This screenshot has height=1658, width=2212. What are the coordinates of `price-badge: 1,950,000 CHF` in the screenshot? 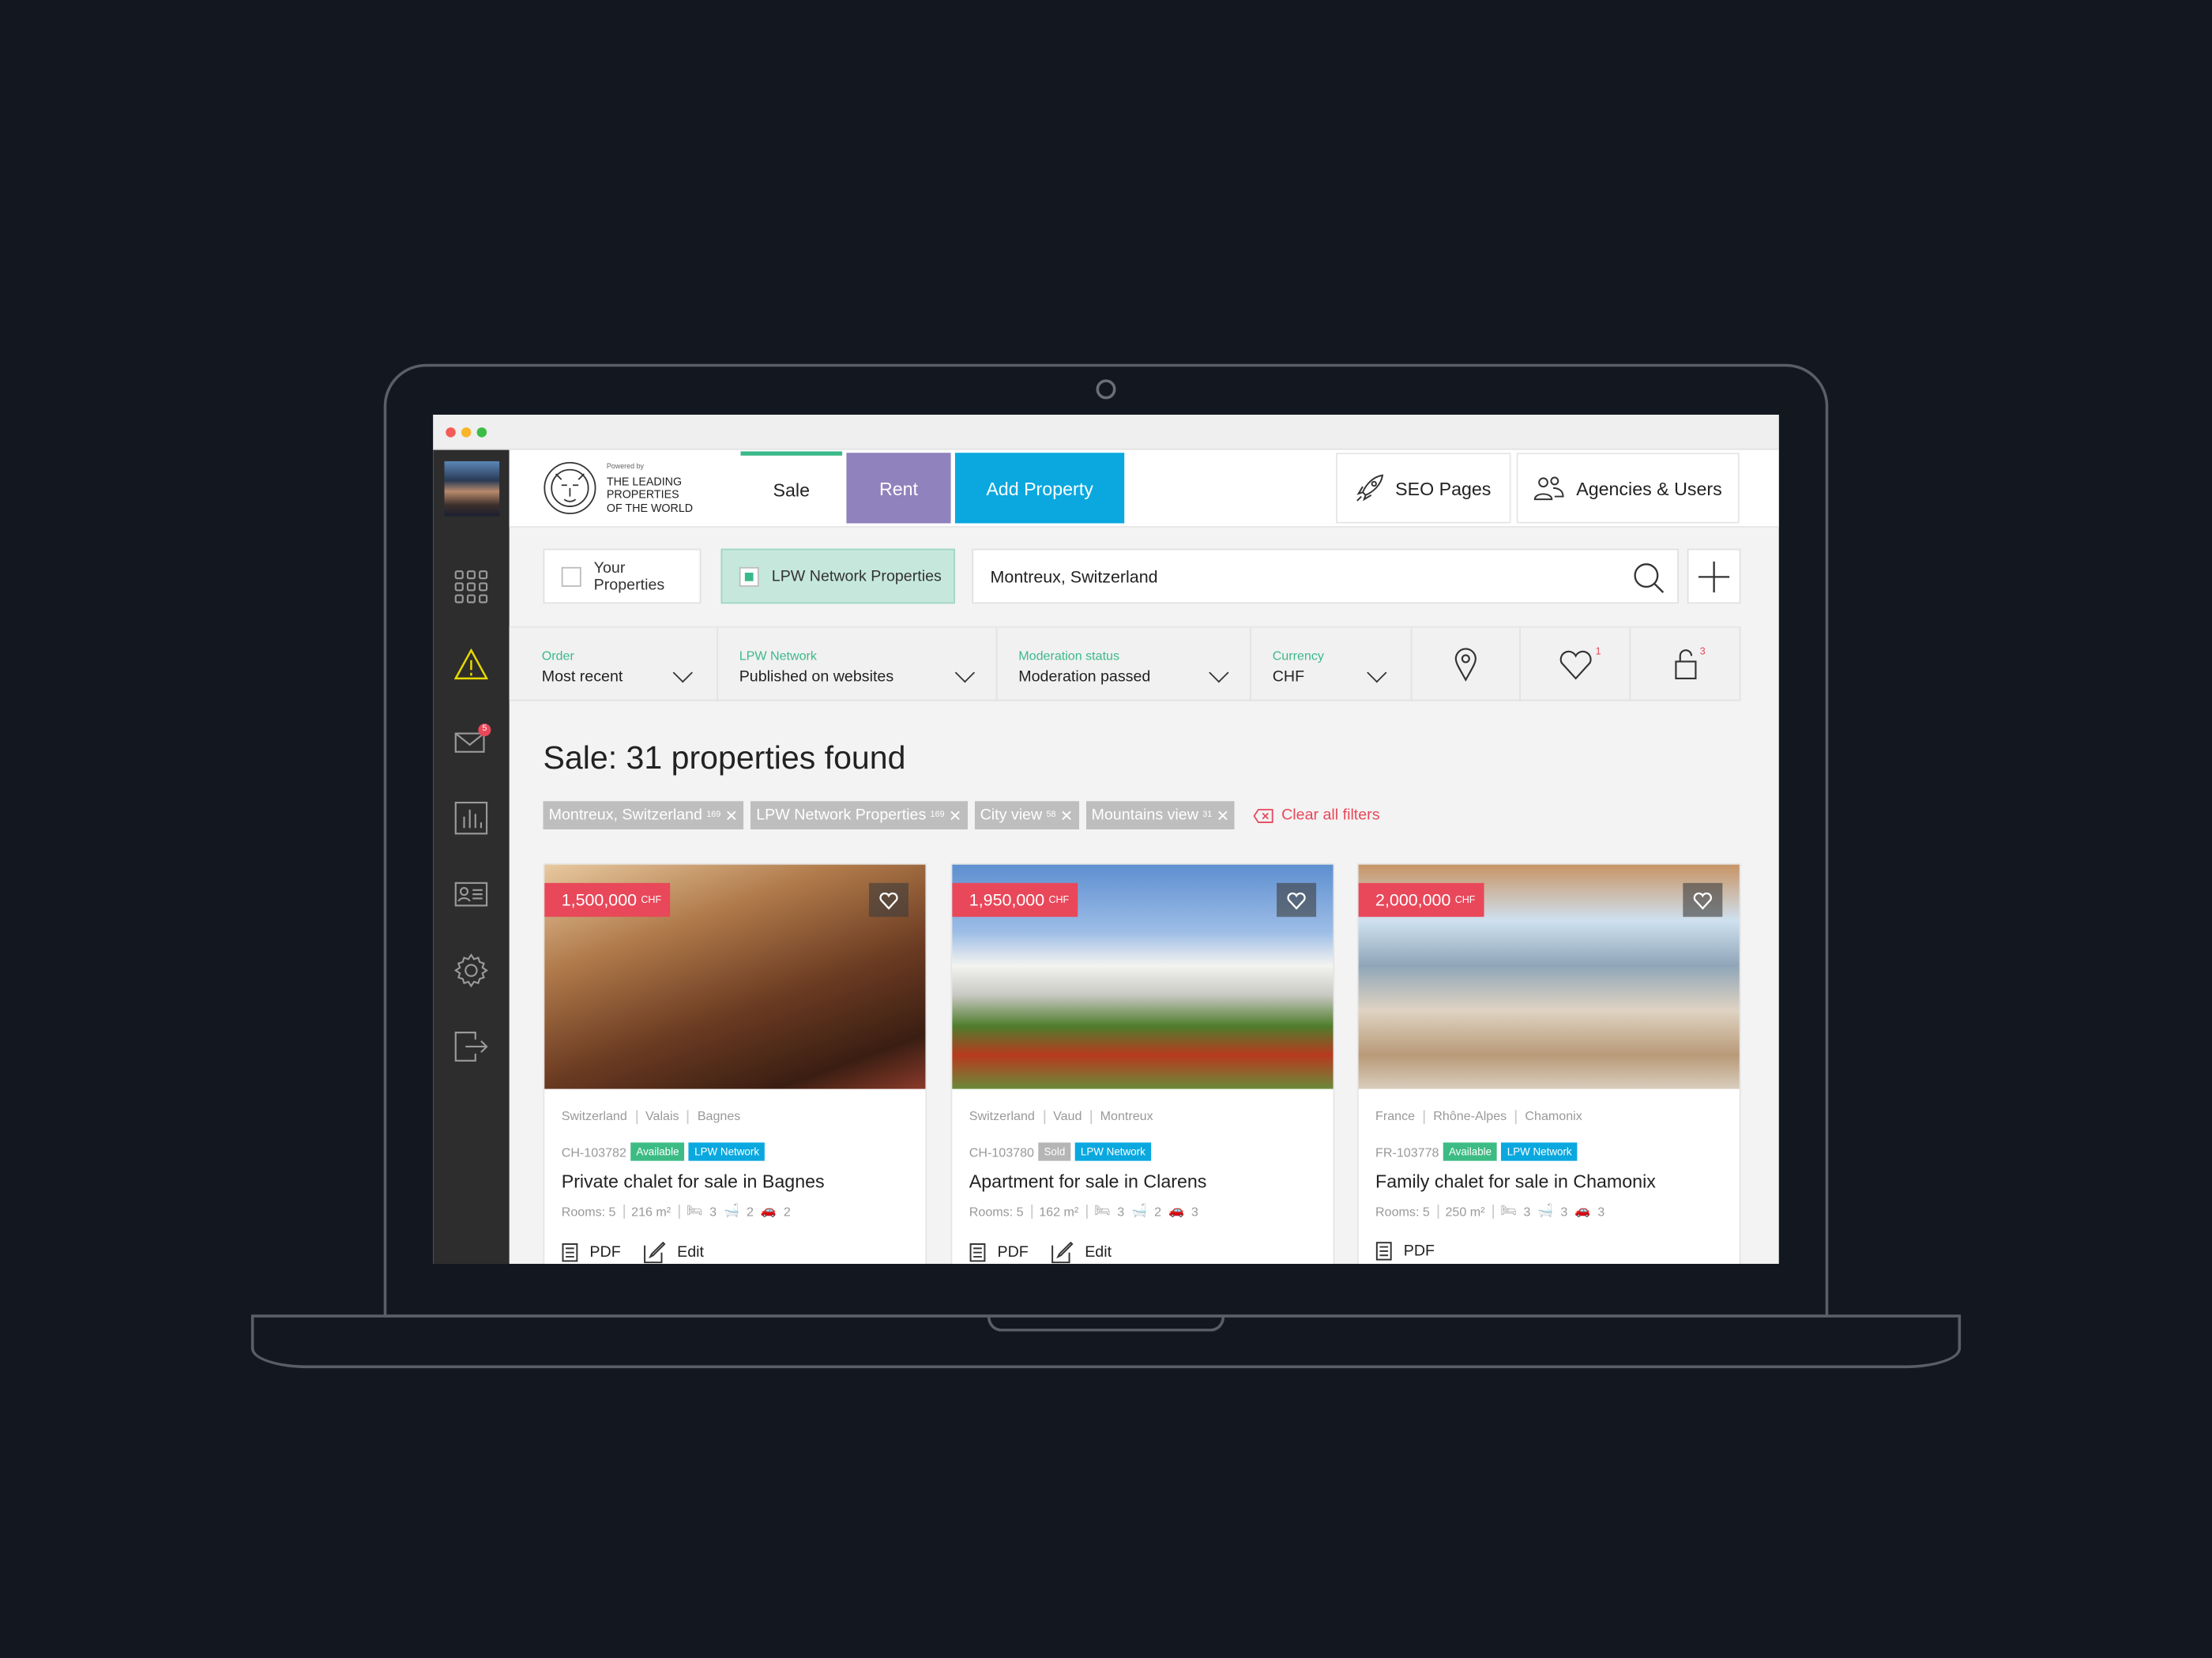 It's located at (1015, 899).